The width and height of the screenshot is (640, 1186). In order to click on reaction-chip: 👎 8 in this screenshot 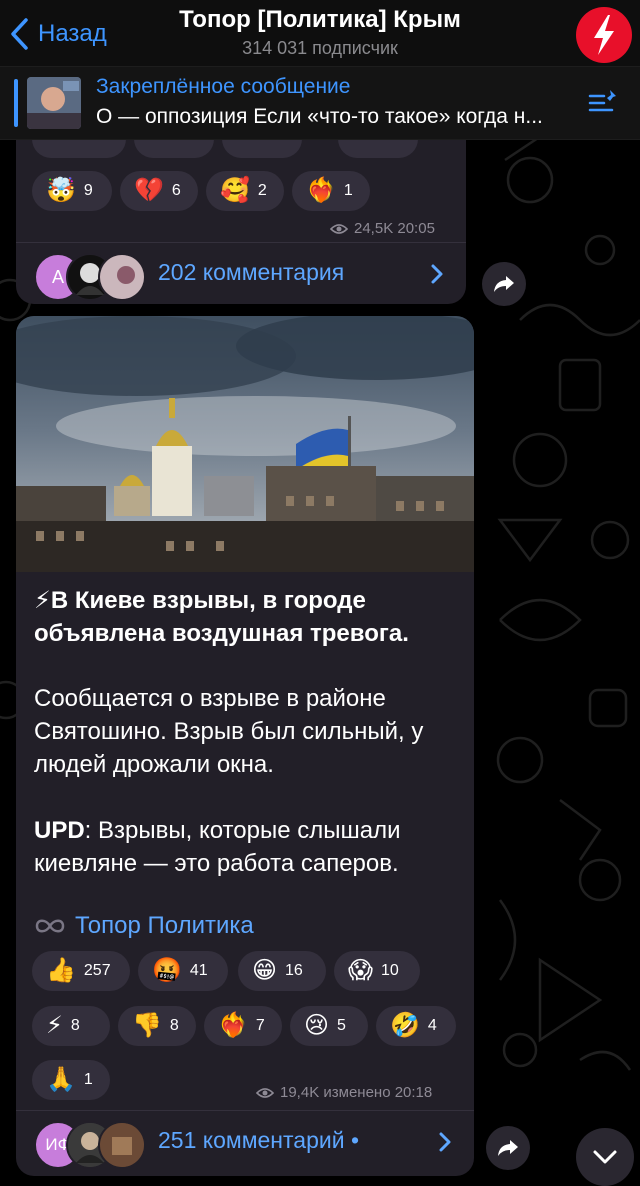, I will do `click(157, 1026)`.